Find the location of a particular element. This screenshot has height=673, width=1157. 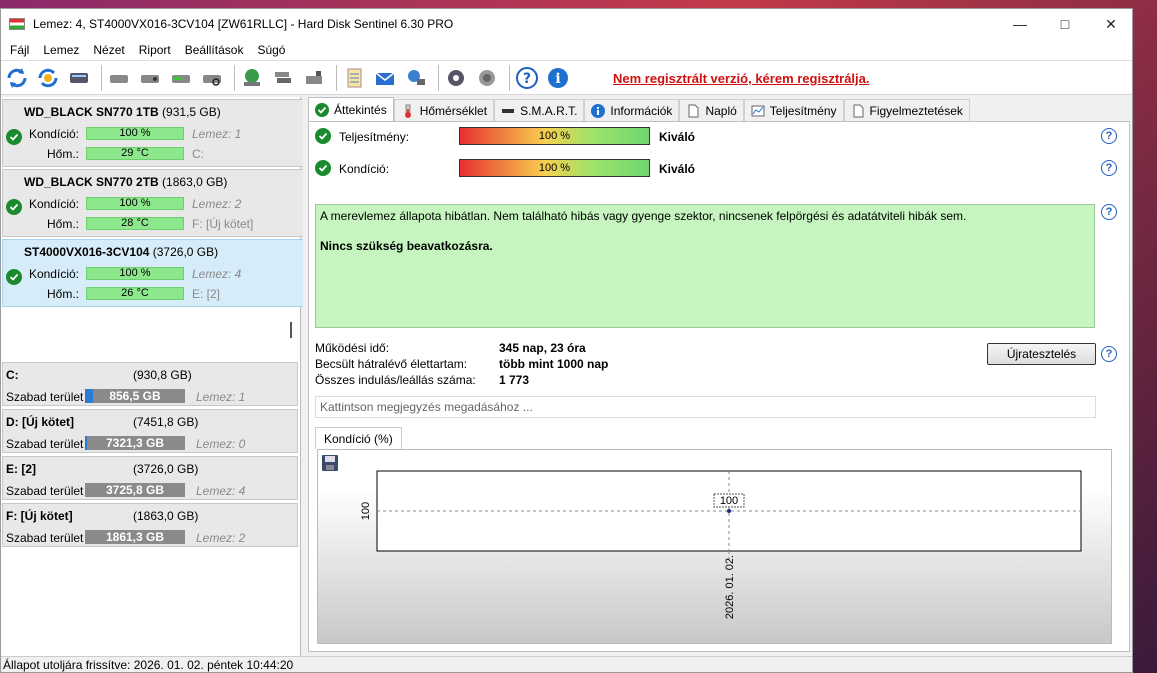

tab-information: Információk is located at coordinates (632, 110).